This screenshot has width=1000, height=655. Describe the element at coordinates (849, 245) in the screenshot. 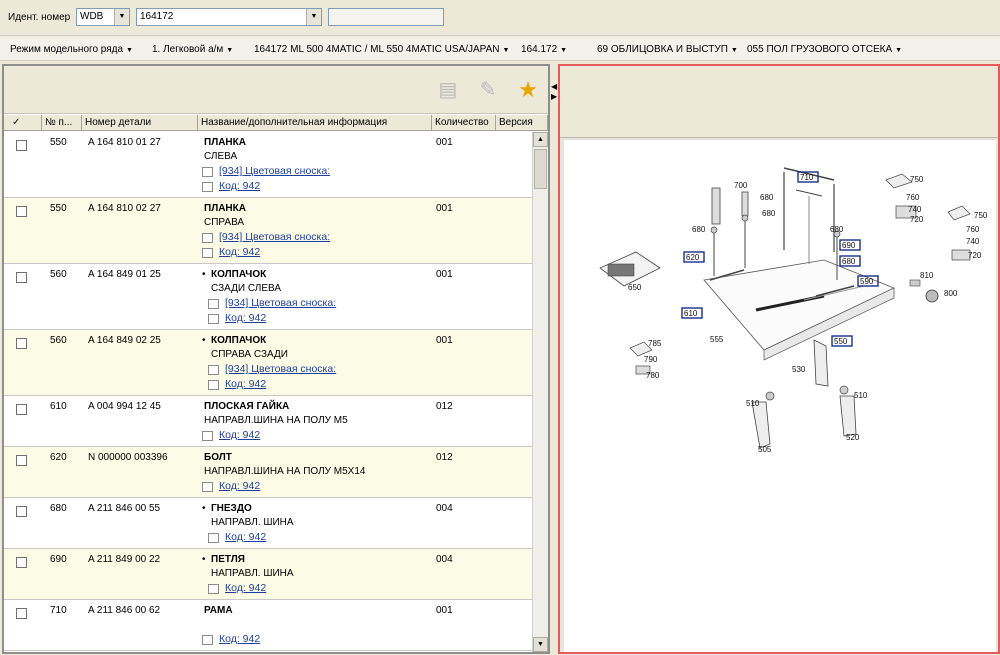

I see `callout-label: 690` at that location.